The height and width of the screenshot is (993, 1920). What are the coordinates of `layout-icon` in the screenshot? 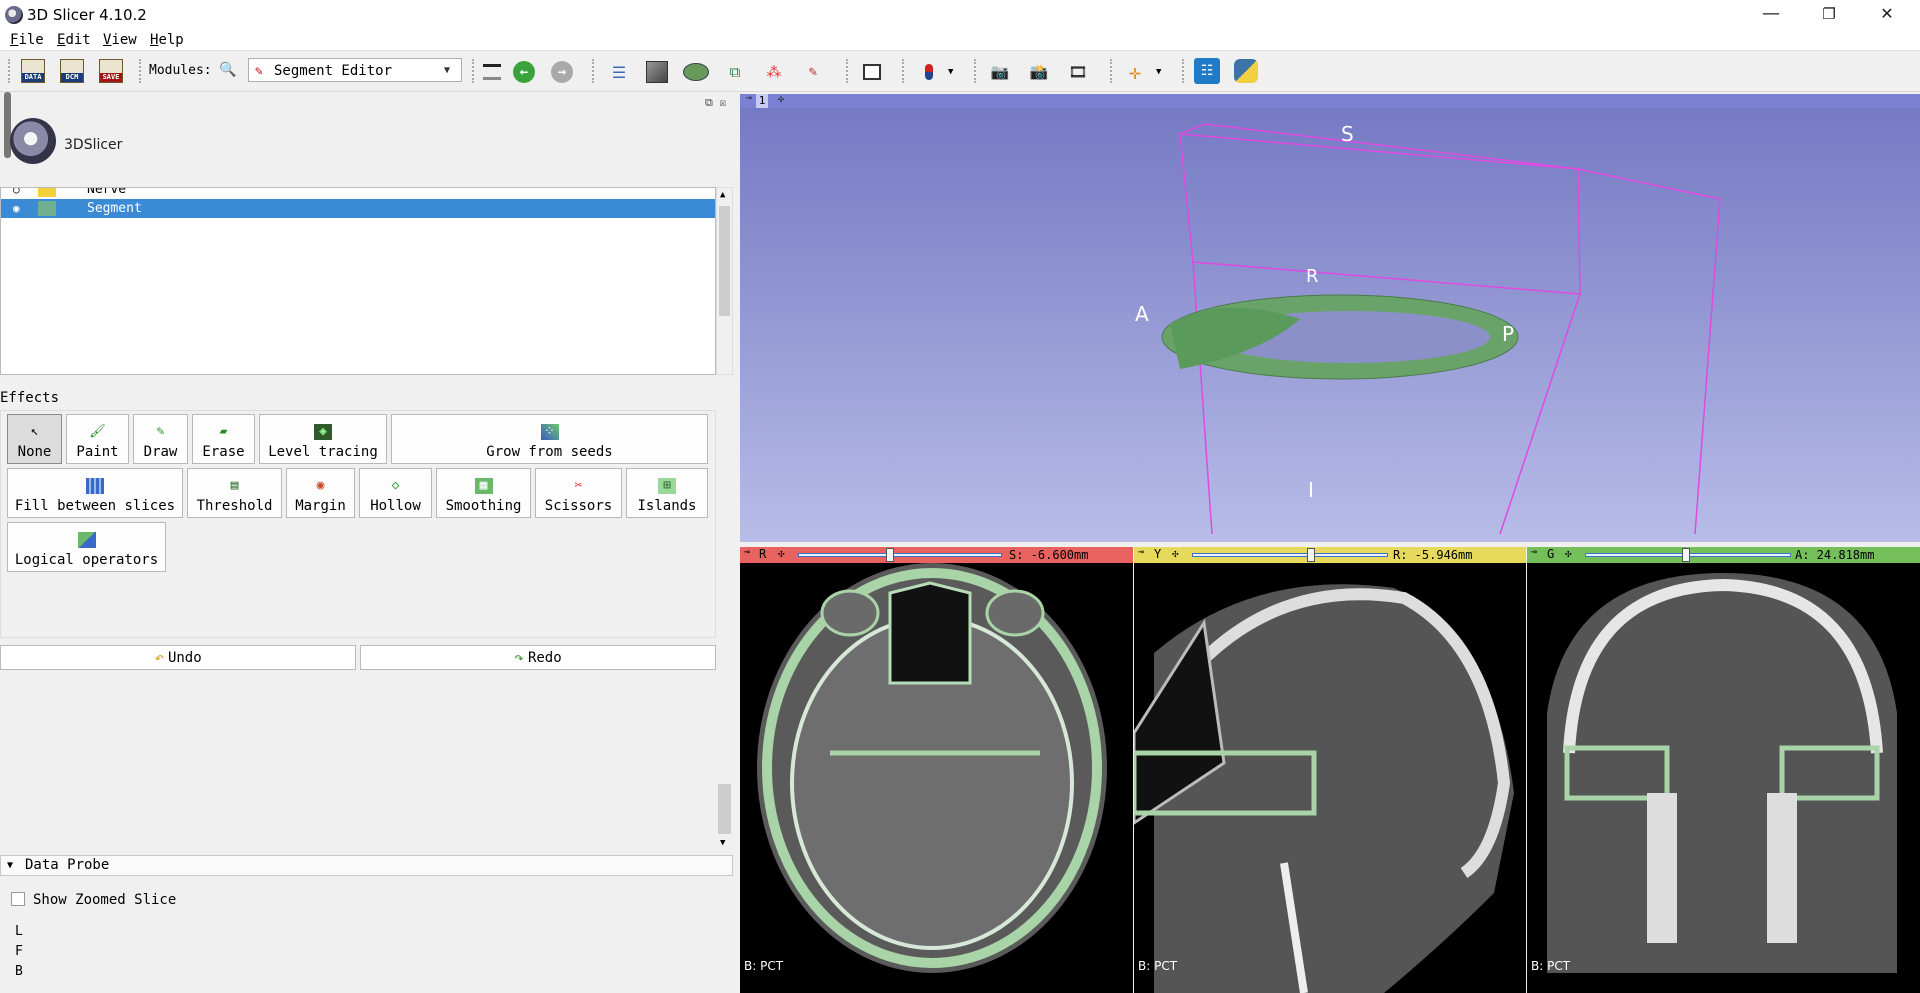 It's located at (872, 72).